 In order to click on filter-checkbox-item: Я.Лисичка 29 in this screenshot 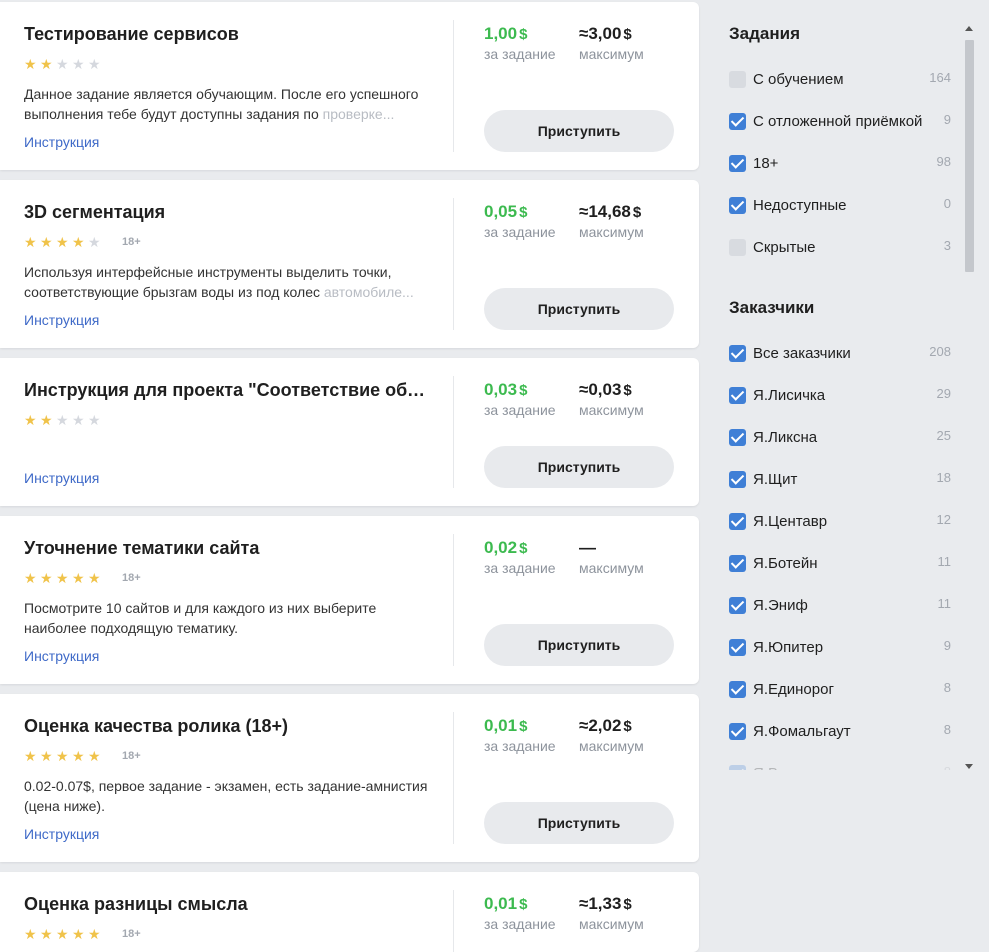, I will do `click(840, 396)`.